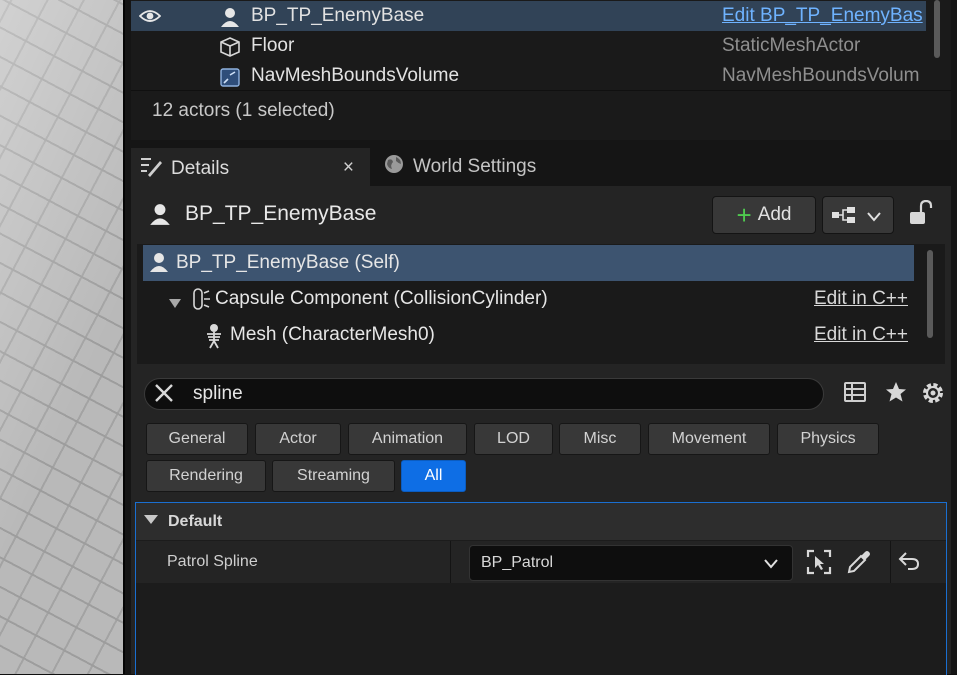  Describe the element at coordinates (930, 294) in the screenshot. I see `component-tree-scrollbar` at that location.